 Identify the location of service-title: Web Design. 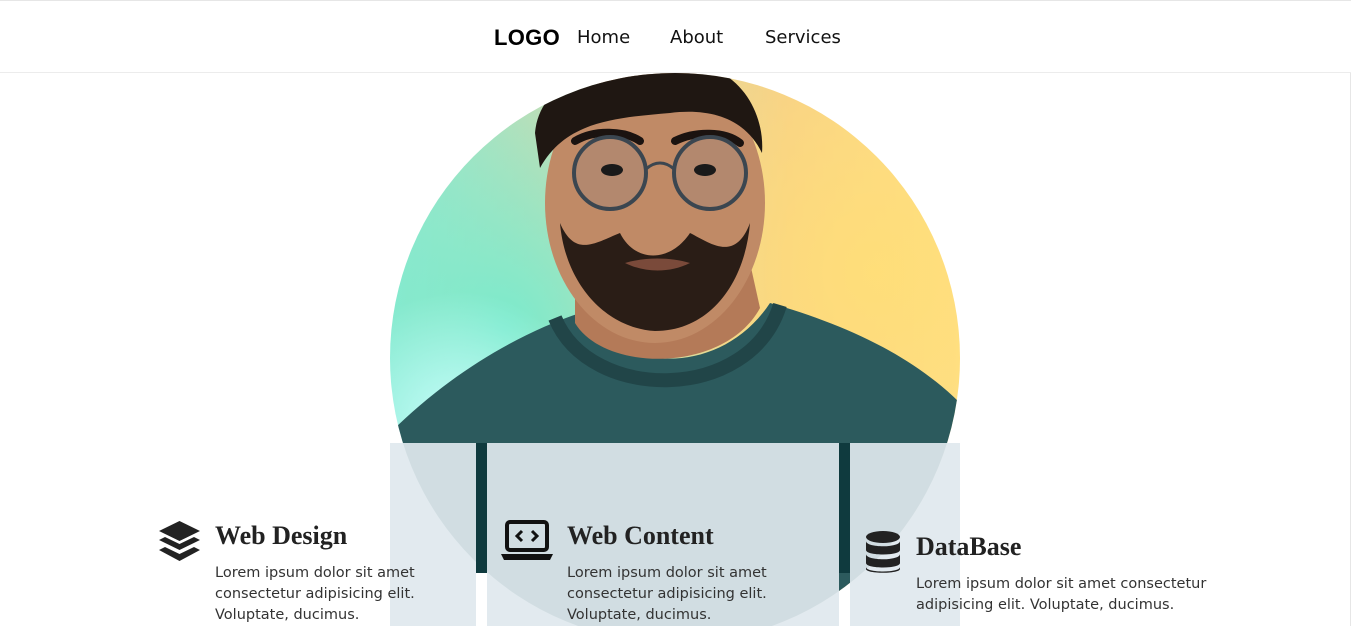
(281, 535).